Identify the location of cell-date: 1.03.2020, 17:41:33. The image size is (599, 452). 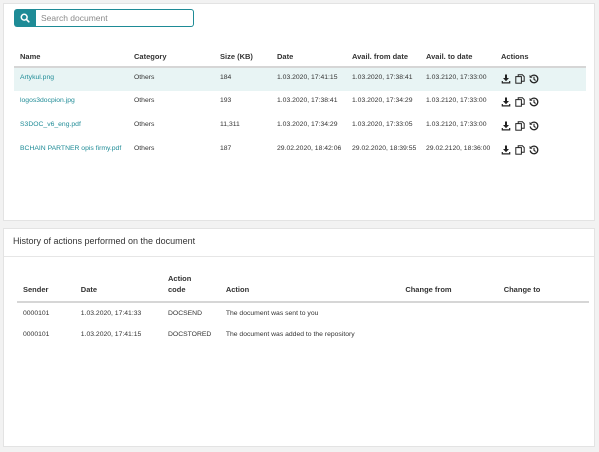
(111, 313).